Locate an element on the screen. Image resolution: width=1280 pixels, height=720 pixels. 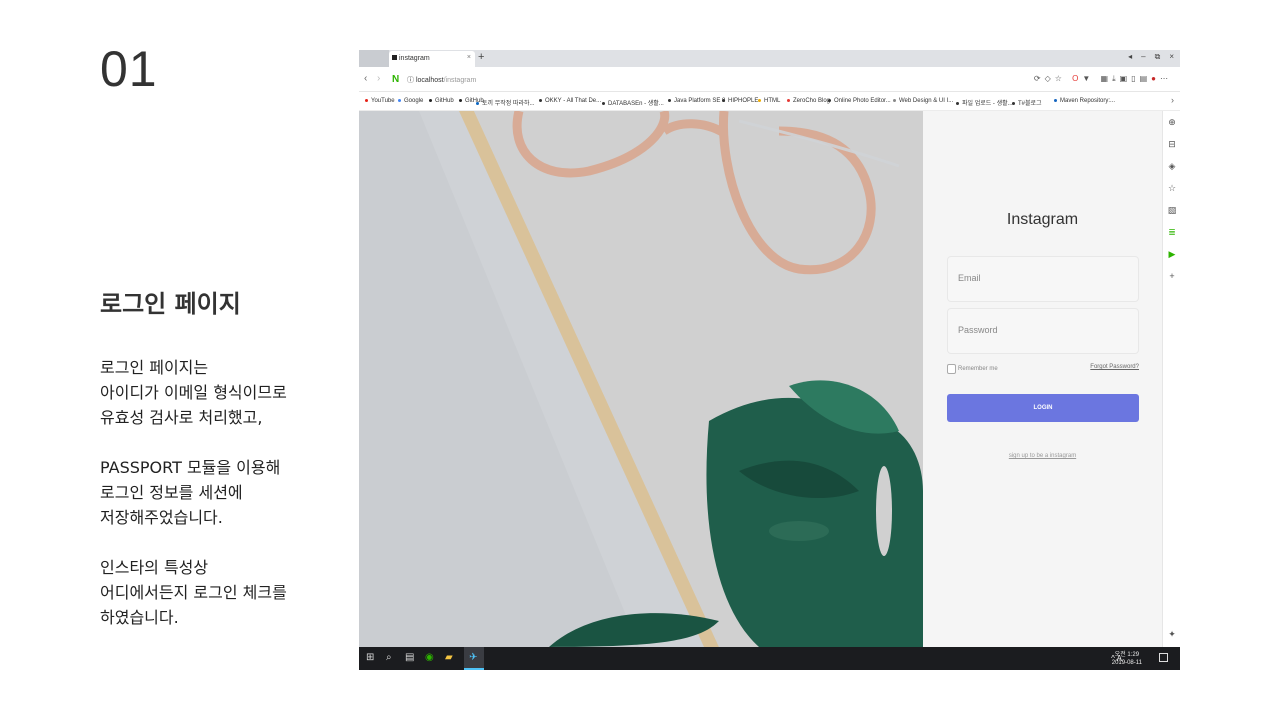
bookmark-label: GitHub is located at coordinates (444, 101).